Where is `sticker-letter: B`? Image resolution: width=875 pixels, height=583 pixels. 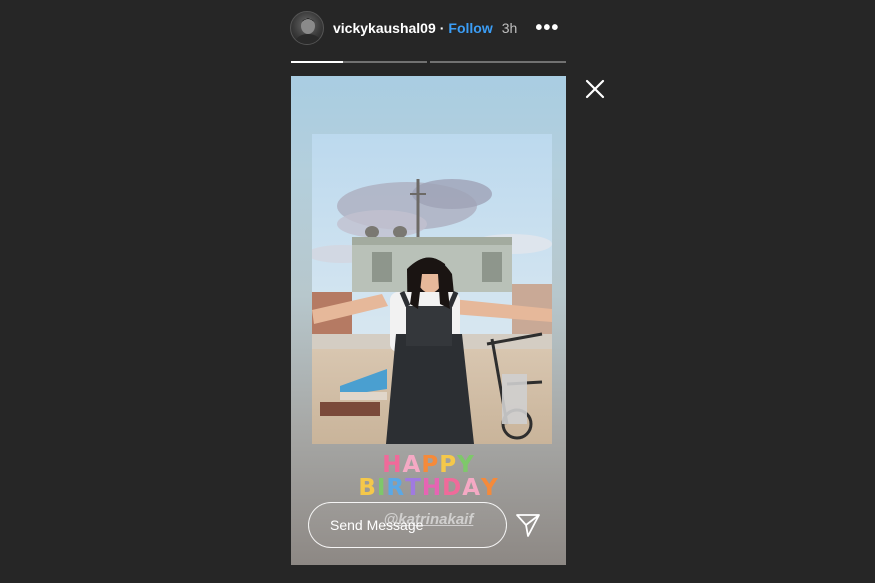
sticker-letter: B is located at coordinates (367, 488).